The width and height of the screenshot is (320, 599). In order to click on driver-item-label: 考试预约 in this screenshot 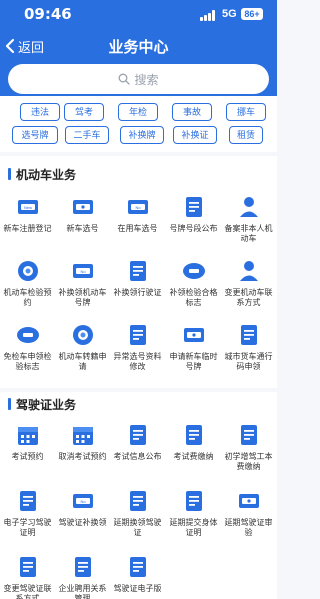, I will do `click(27, 456)`.